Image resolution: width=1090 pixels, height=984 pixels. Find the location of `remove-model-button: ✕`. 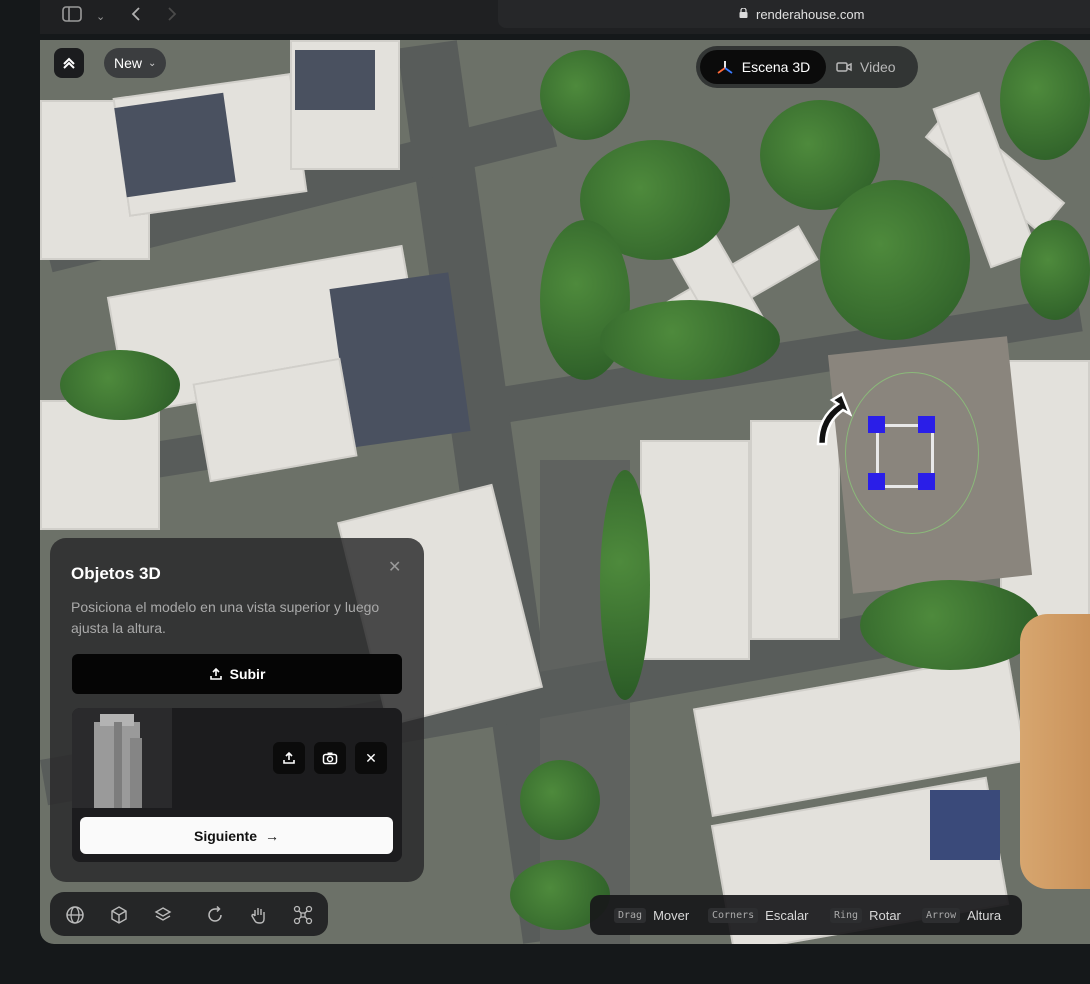

remove-model-button: ✕ is located at coordinates (371, 758).